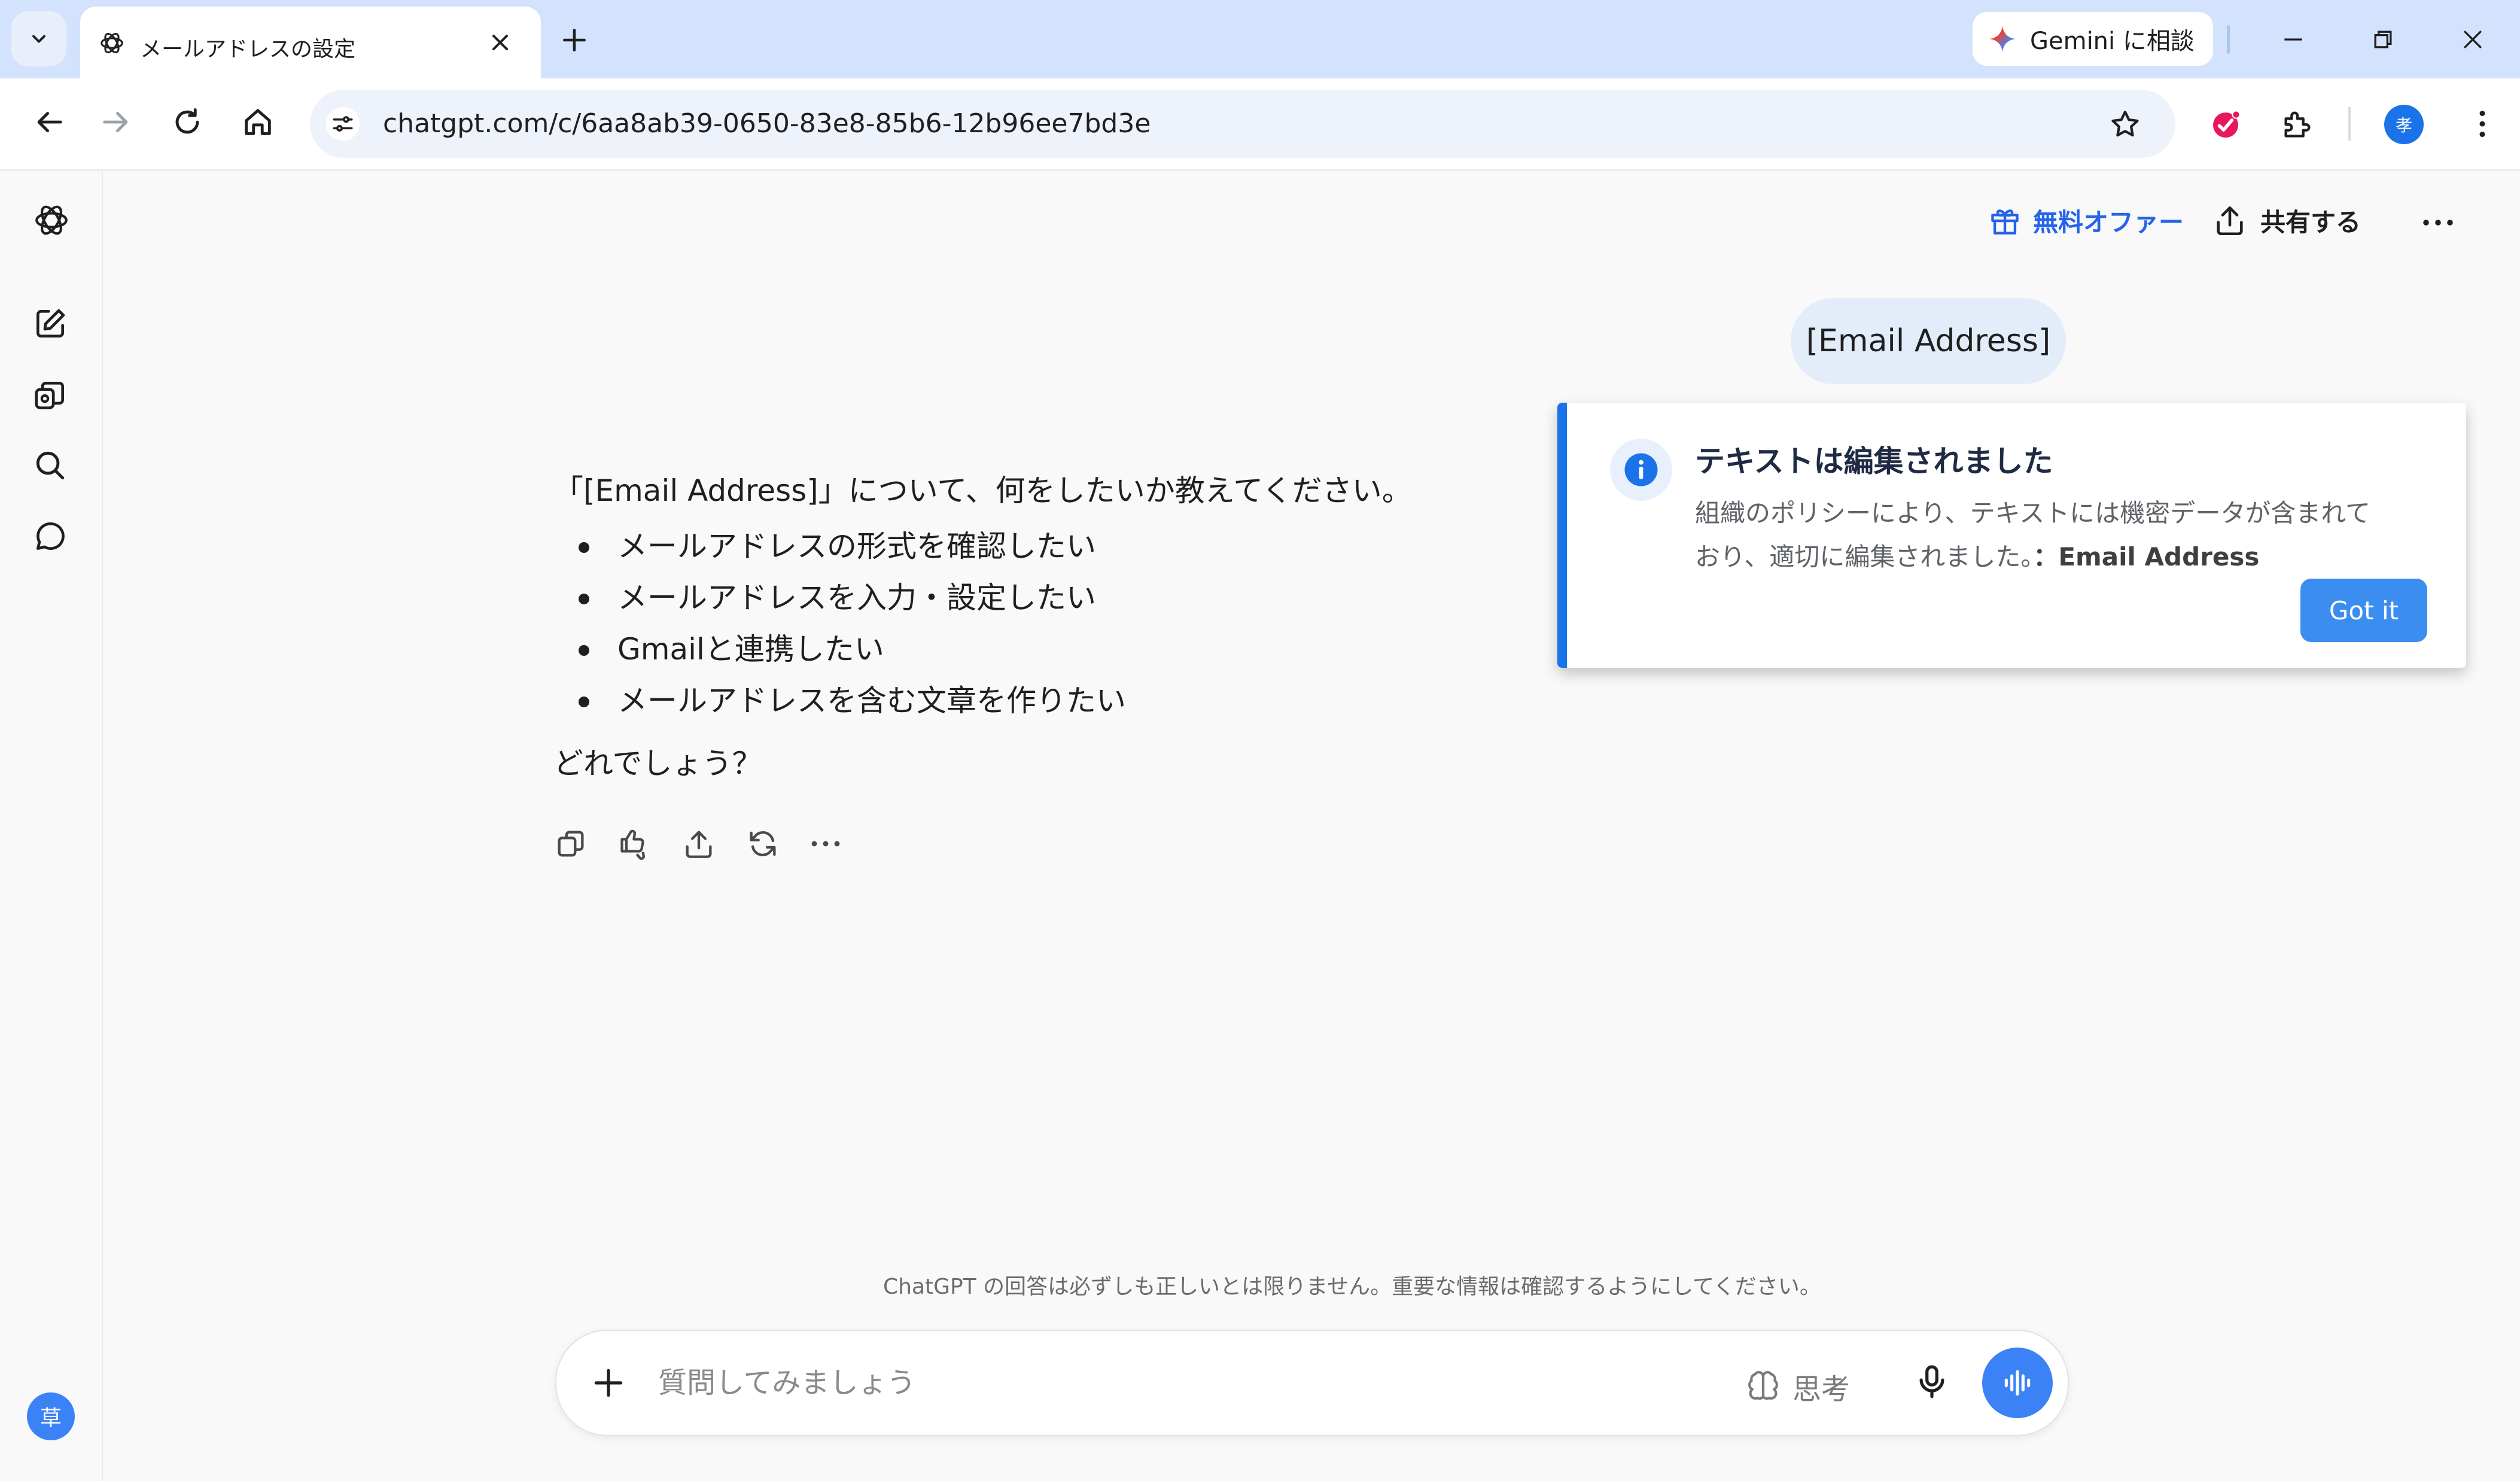 The image size is (2520, 1481). Describe the element at coordinates (258, 122) in the screenshot. I see `home-icon` at that location.